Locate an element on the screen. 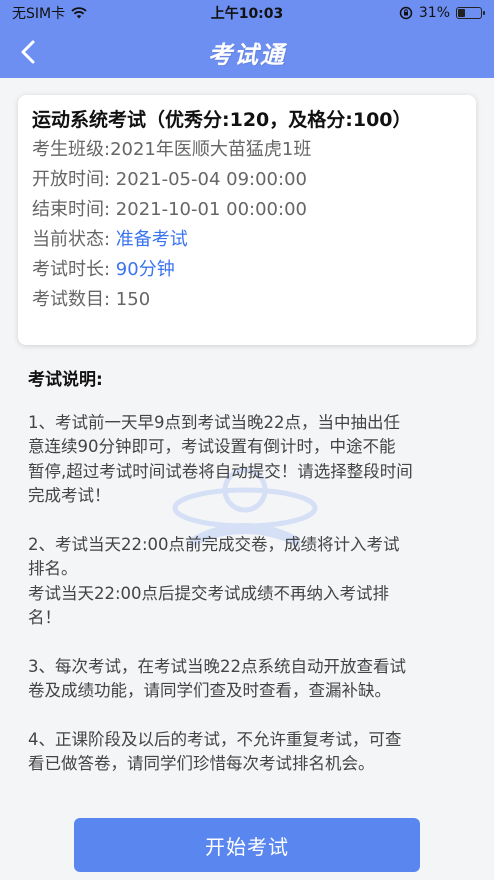 The height and width of the screenshot is (880, 494). page-title: 考试通 is located at coordinates (247, 54).